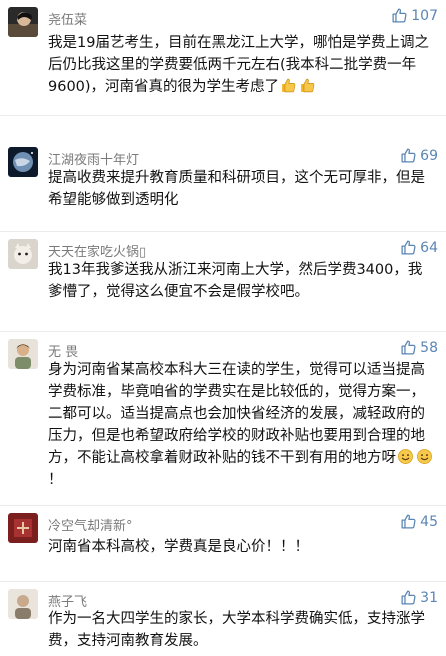 This screenshot has height=656, width=446. Describe the element at coordinates (97, 250) in the screenshot. I see `username: 天天在家吃火锅▯` at that location.